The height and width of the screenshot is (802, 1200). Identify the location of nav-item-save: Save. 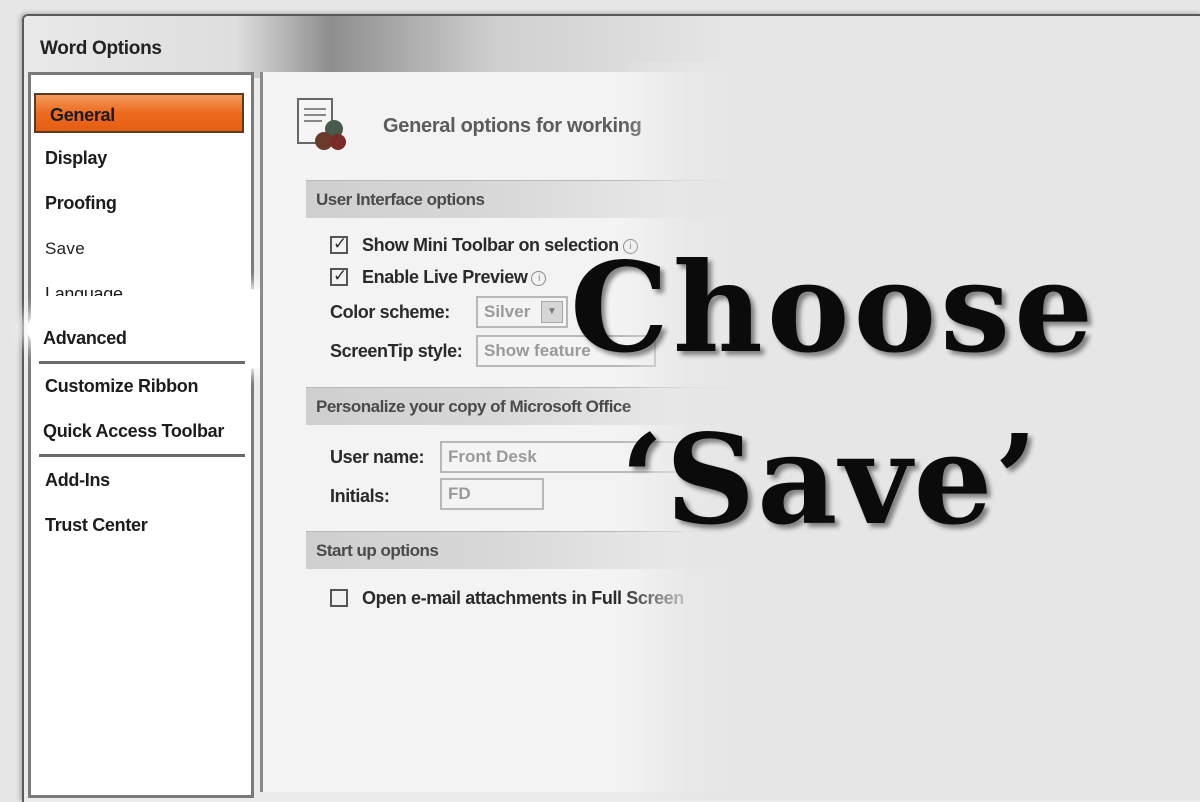
(65, 249).